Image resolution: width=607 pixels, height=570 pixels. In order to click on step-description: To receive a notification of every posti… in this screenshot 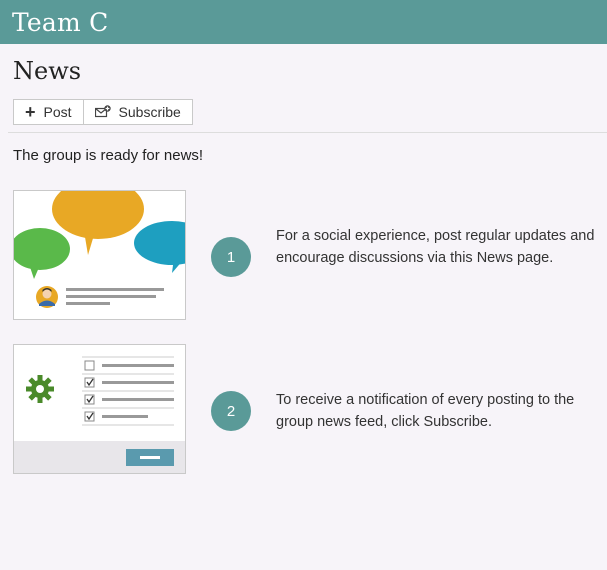, I will do `click(425, 411)`.